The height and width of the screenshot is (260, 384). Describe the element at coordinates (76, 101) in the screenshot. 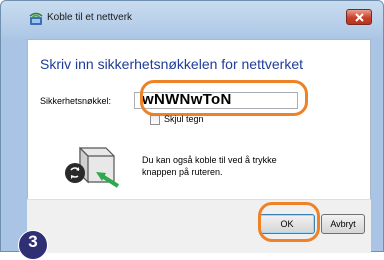

I see `security-key-label: Sikkerhetsnøkkel:` at that location.